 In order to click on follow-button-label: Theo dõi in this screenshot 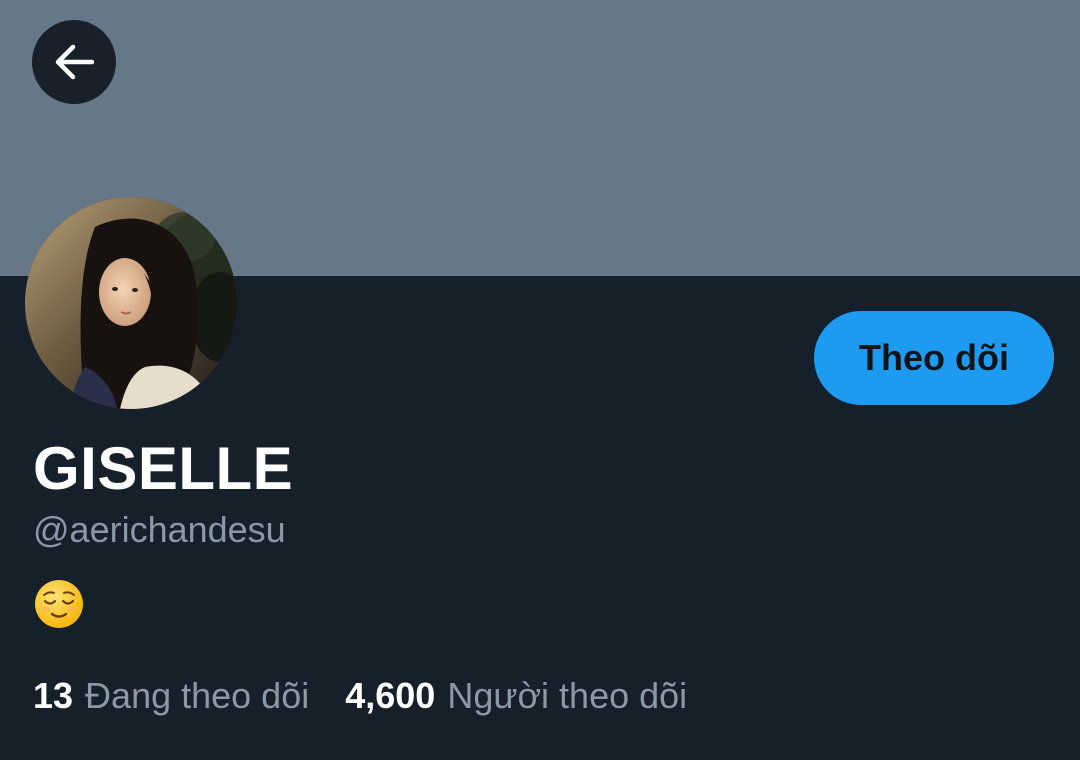, I will do `click(934, 357)`.